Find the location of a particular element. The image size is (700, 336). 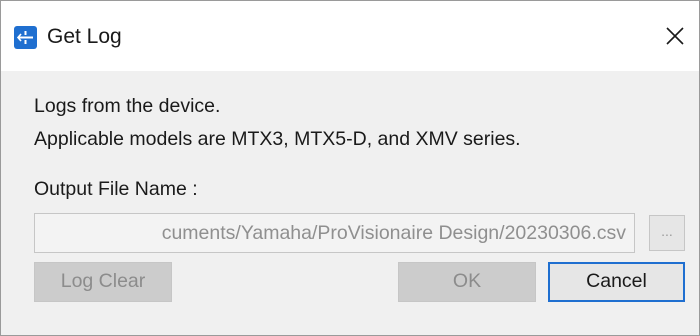

output-file-name-label: Output File Name : is located at coordinates (116, 189).